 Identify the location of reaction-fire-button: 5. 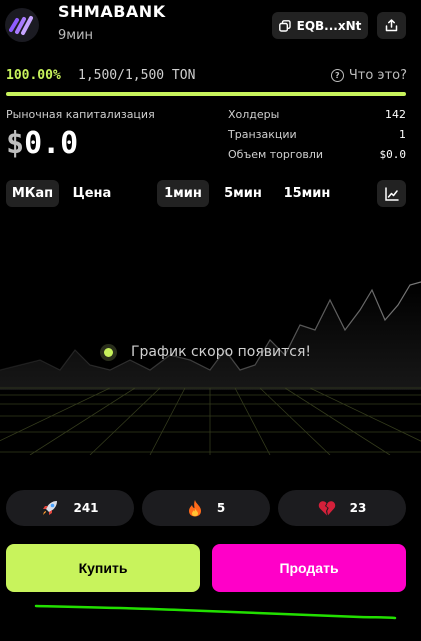
(206, 508).